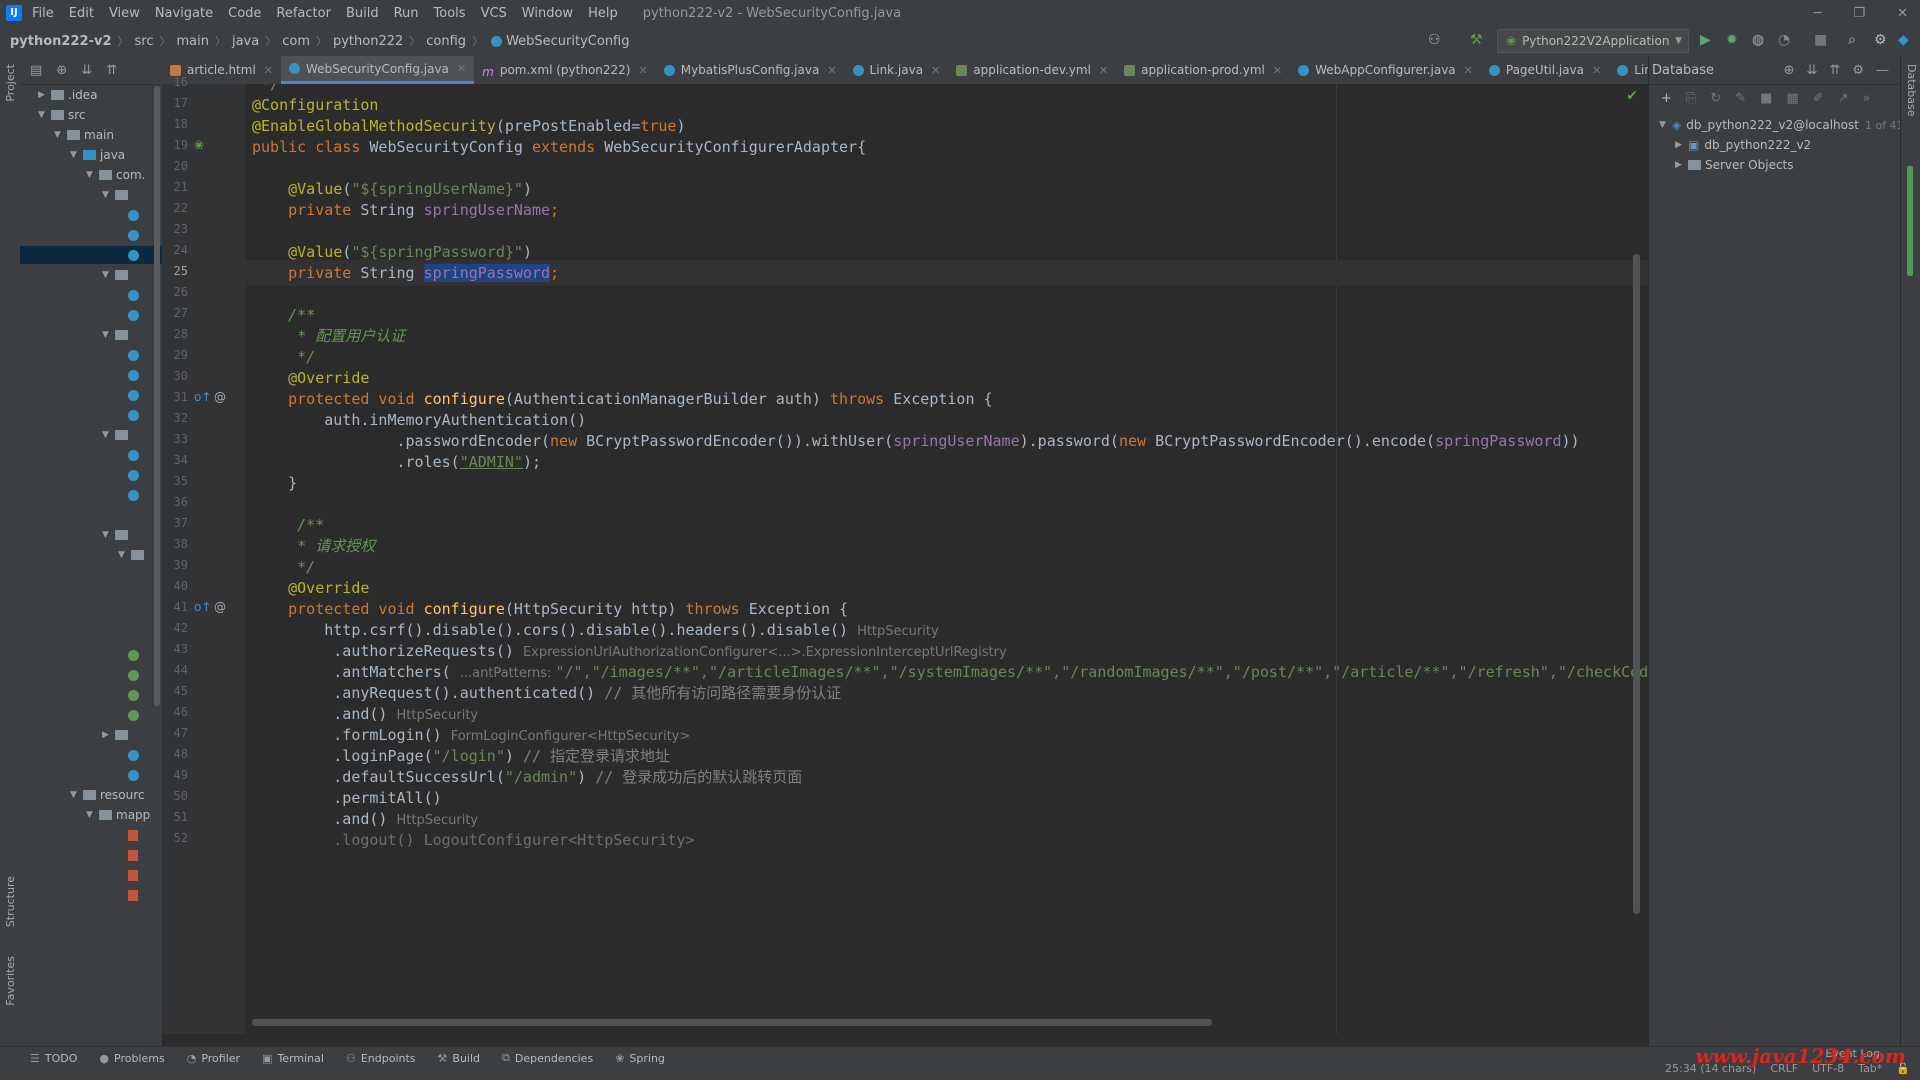 This screenshot has width=1920, height=1080. I want to click on tab-pageutil: PageUtil.java ✕, so click(1545, 70).